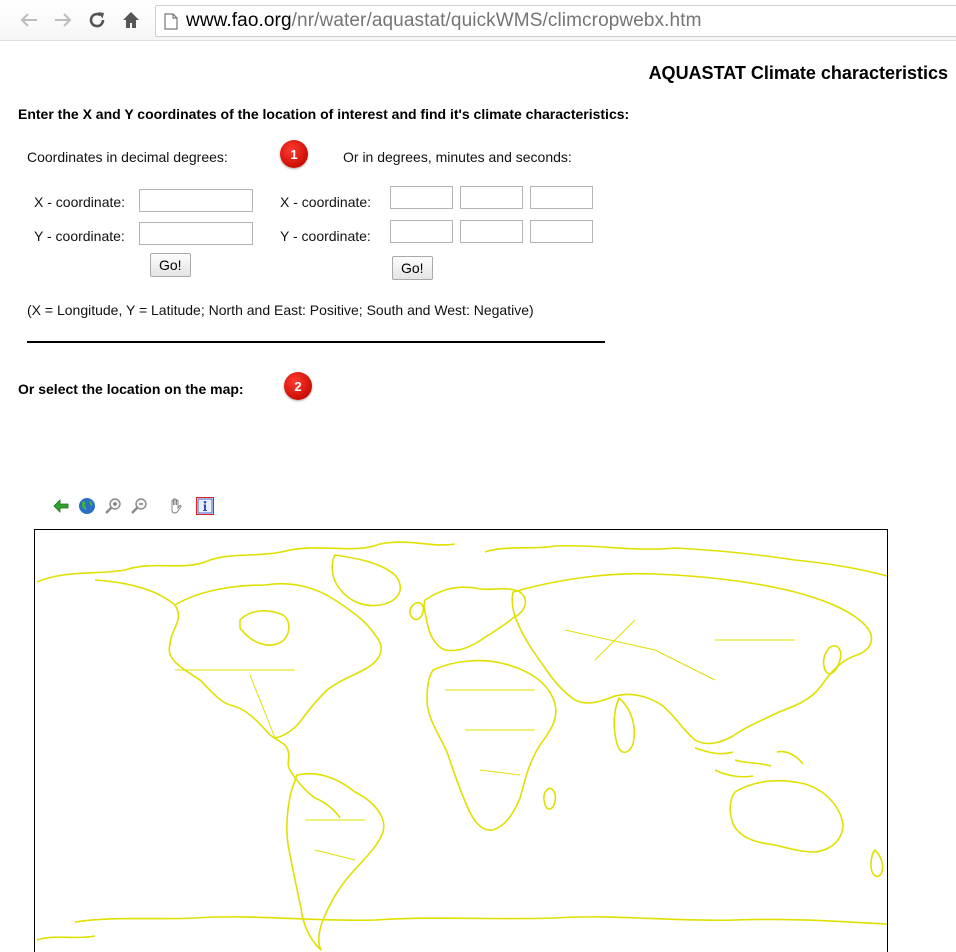  What do you see at coordinates (417, 611) in the screenshot?
I see `british-isles` at bounding box center [417, 611].